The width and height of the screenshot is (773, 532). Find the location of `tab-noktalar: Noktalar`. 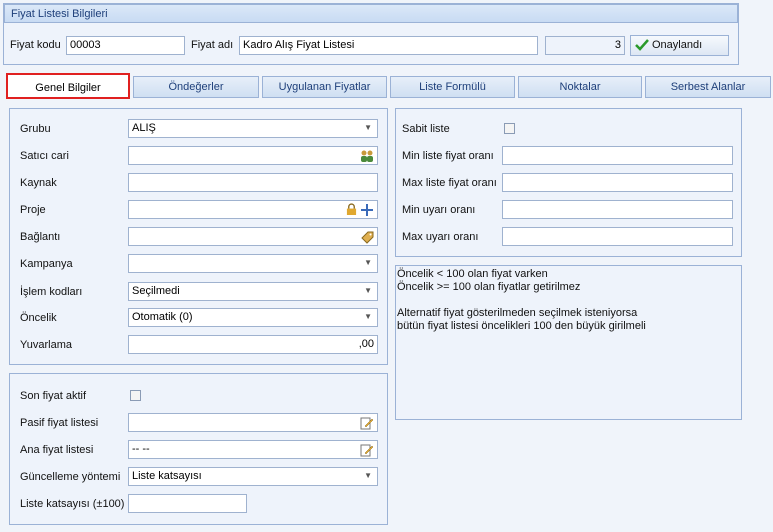

tab-noktalar: Noktalar is located at coordinates (580, 87).